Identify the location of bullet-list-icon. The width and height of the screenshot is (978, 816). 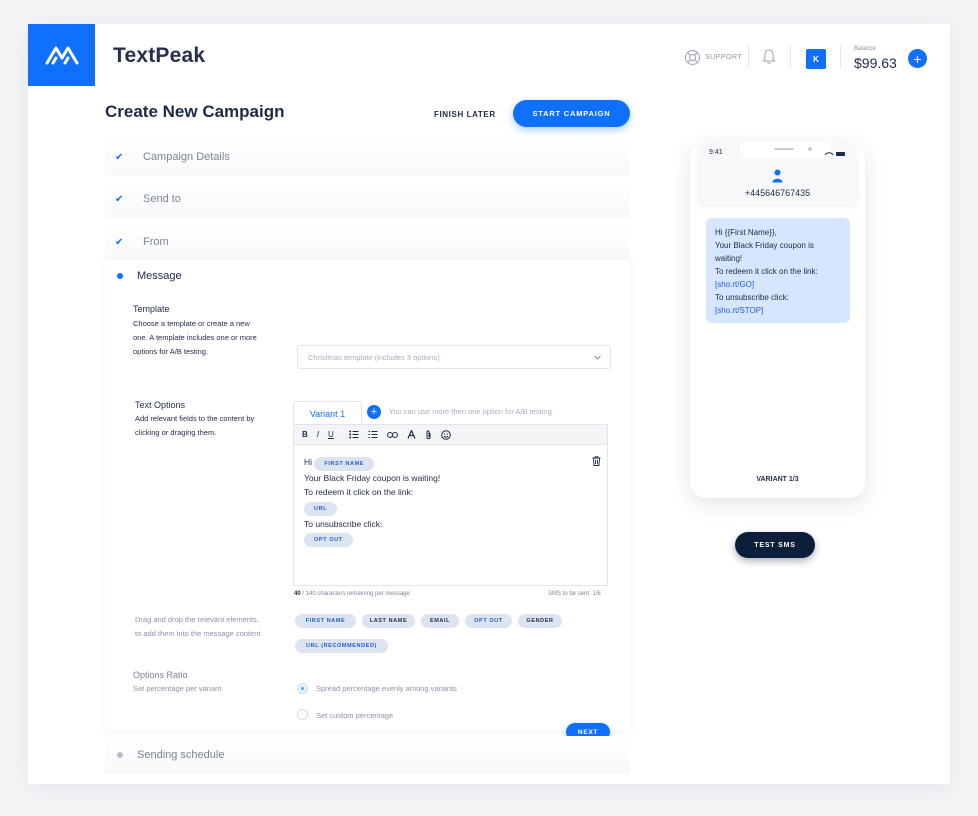
(353, 434).